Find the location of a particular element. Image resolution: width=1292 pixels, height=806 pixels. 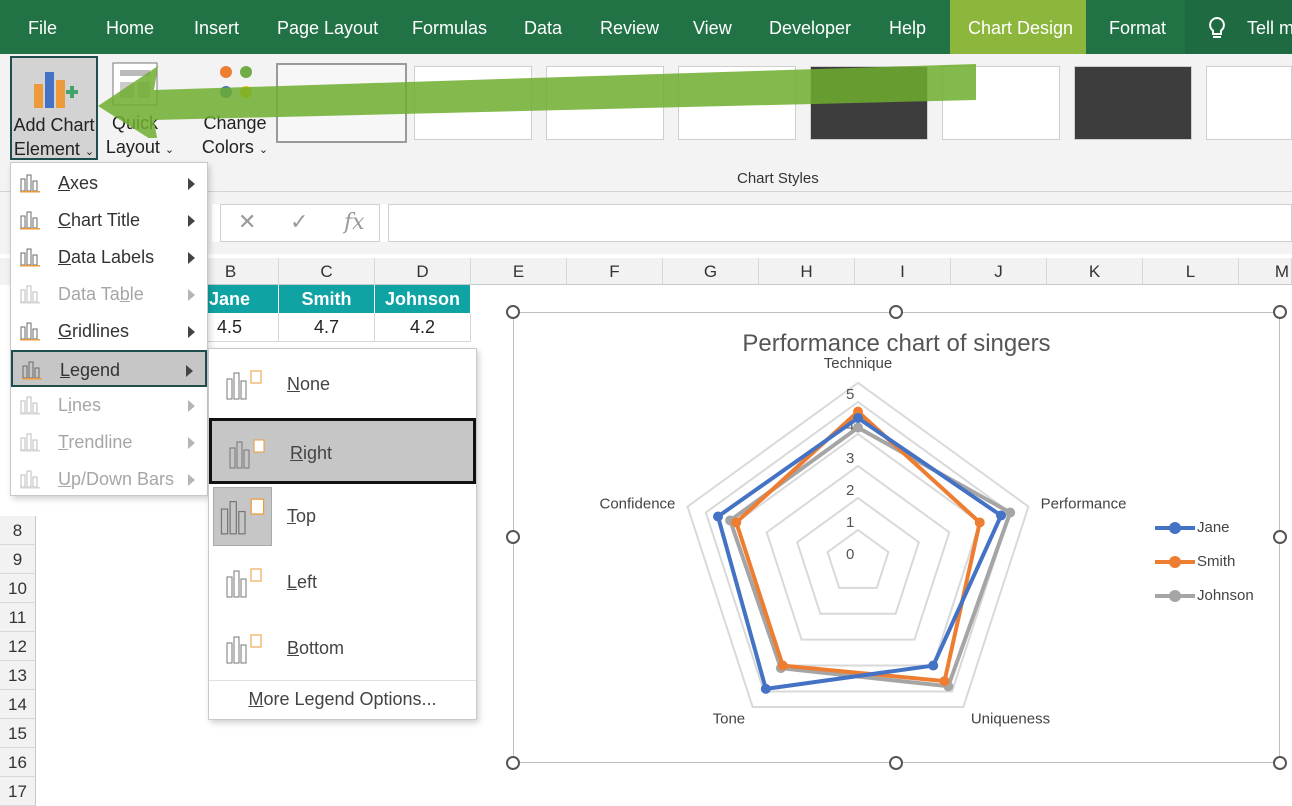

menu-item-label: Axes is located at coordinates (78, 183).